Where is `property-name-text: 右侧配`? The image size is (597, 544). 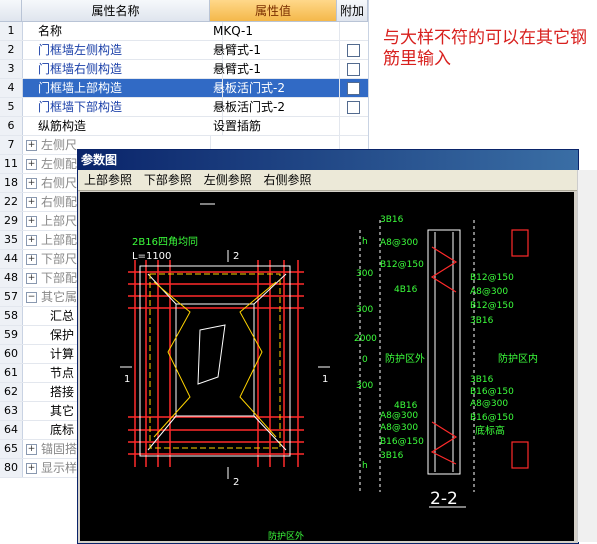 property-name-text: 右侧配 is located at coordinates (59, 202).